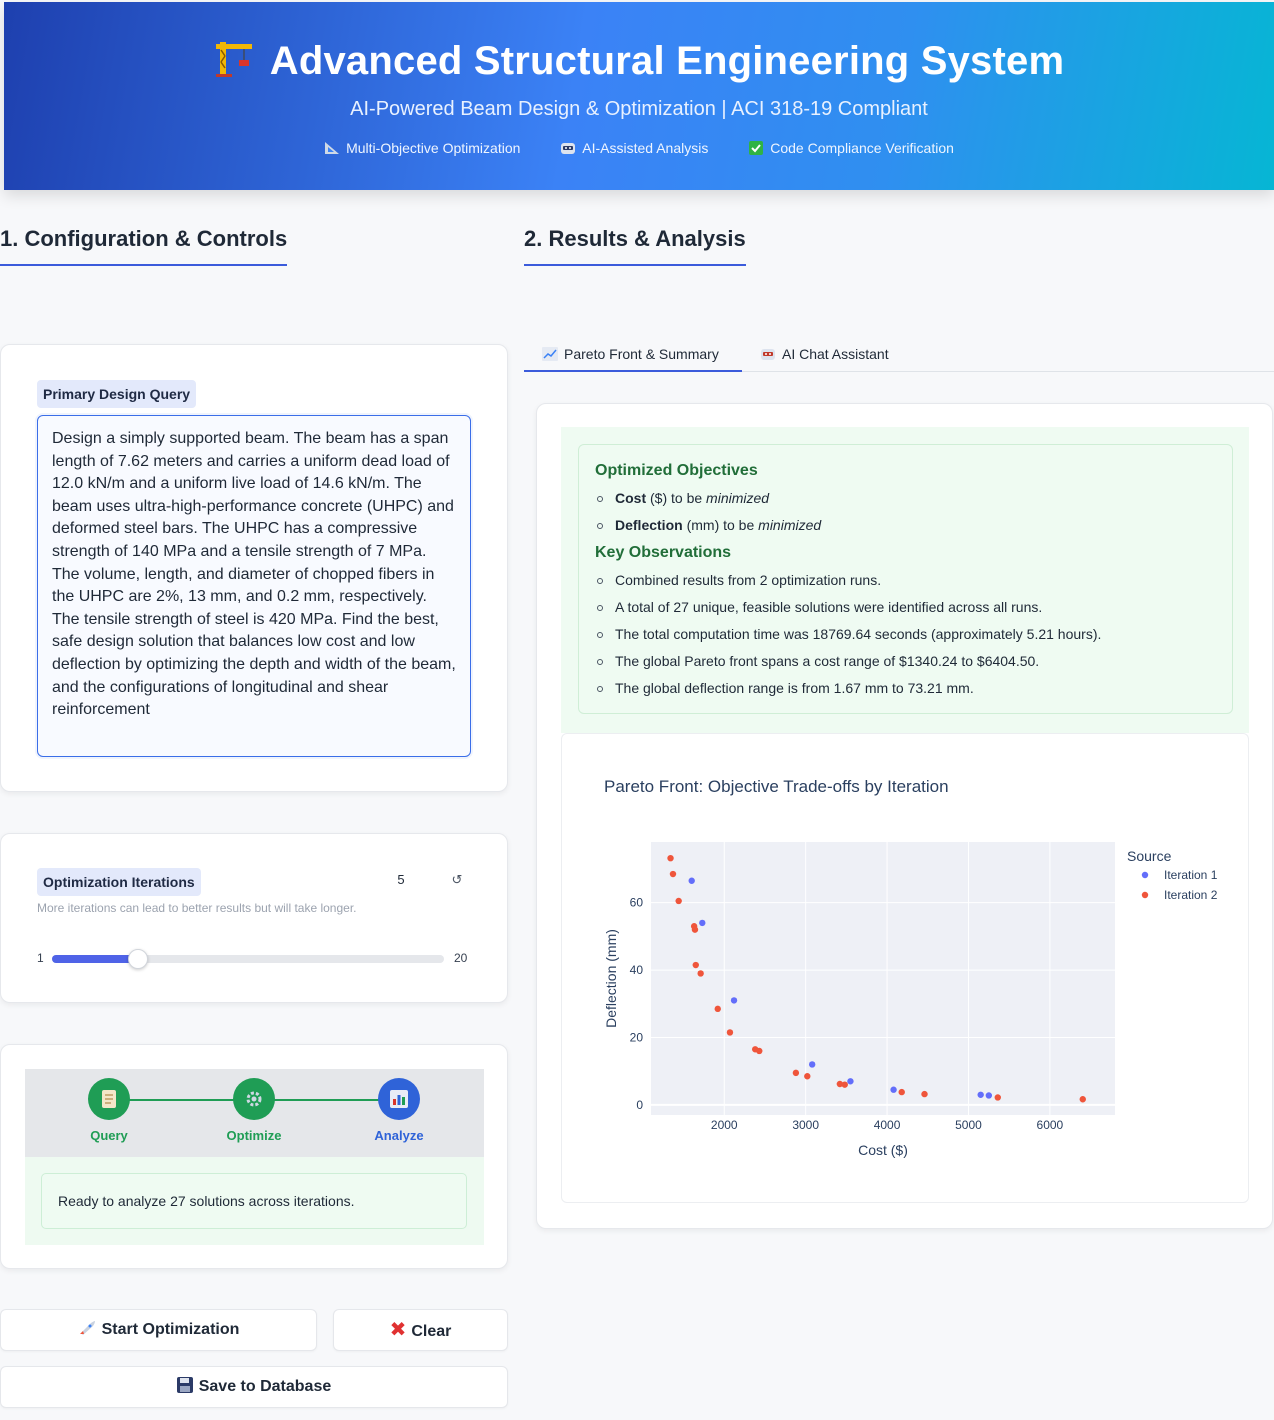  I want to click on y-tick-label: 0, so click(639, 1105).